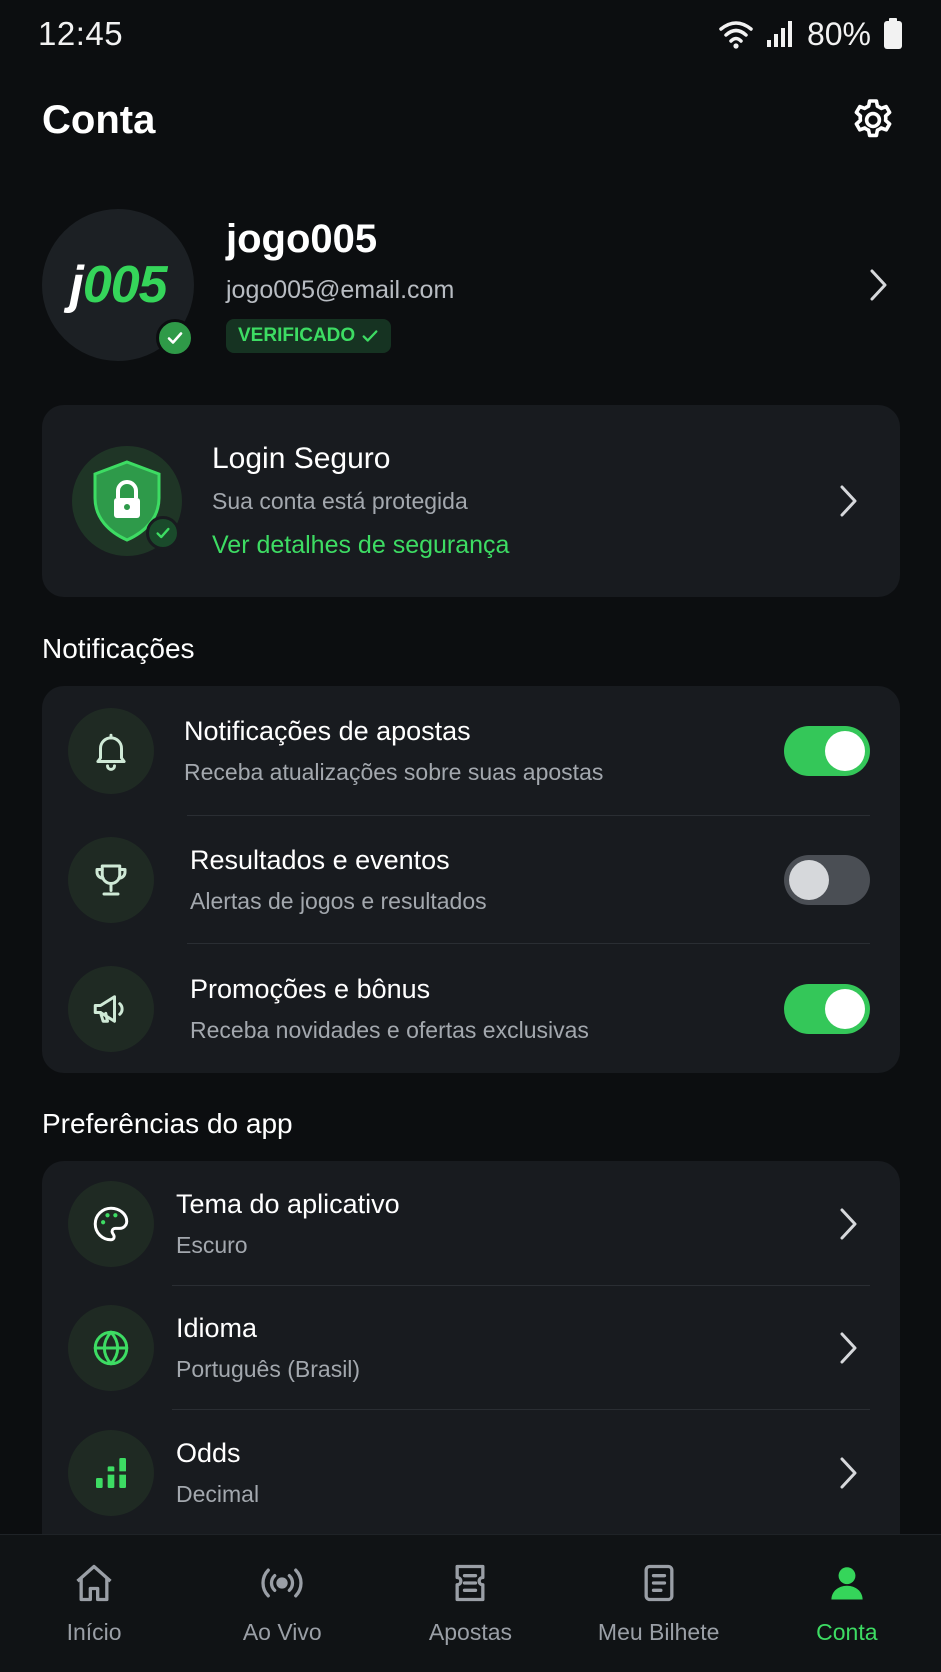 The image size is (941, 1672). I want to click on battery-icon, so click(893, 34).